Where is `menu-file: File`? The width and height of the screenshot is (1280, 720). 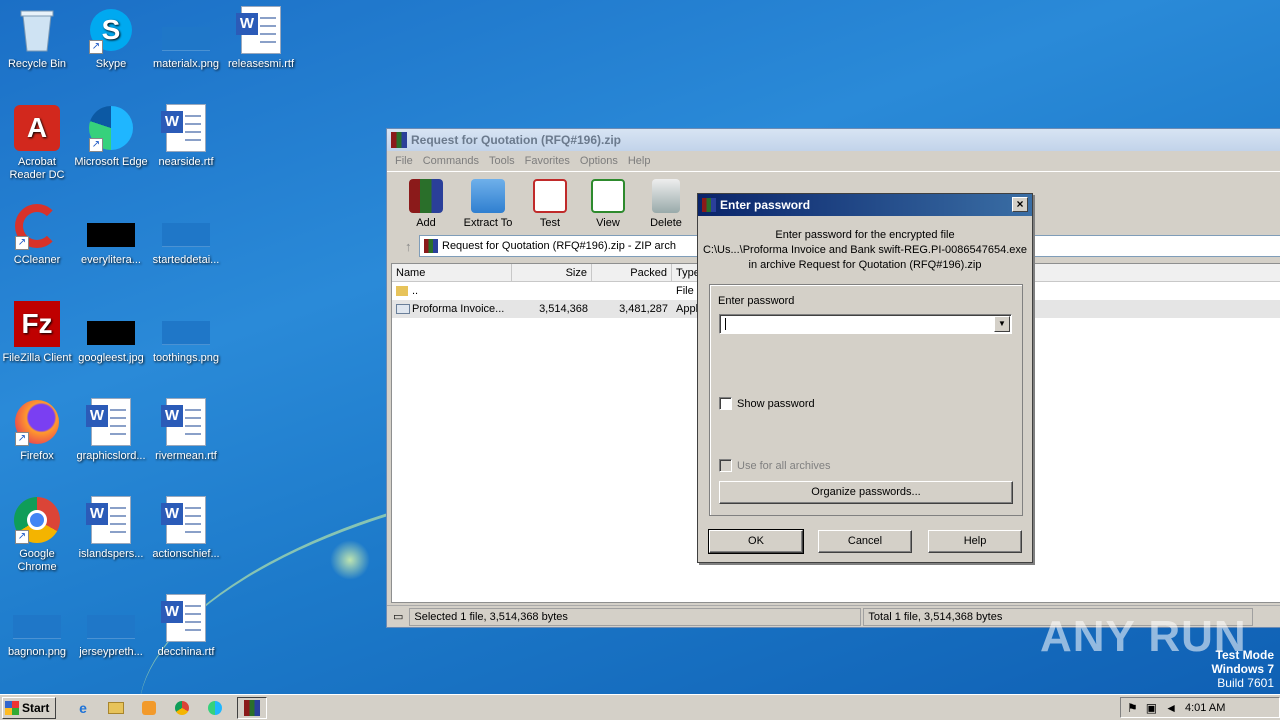 menu-file: File is located at coordinates (404, 161).